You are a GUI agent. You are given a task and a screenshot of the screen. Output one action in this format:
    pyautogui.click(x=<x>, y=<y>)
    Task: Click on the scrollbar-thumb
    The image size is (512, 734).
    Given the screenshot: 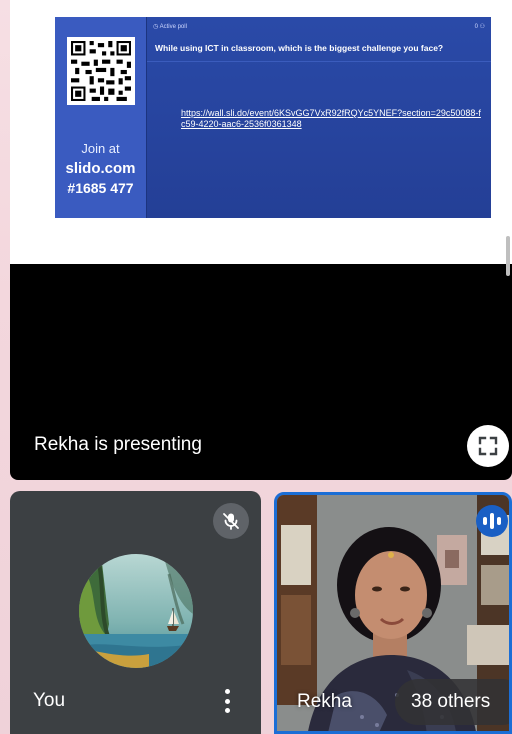 What is the action you would take?
    pyautogui.click(x=508, y=256)
    